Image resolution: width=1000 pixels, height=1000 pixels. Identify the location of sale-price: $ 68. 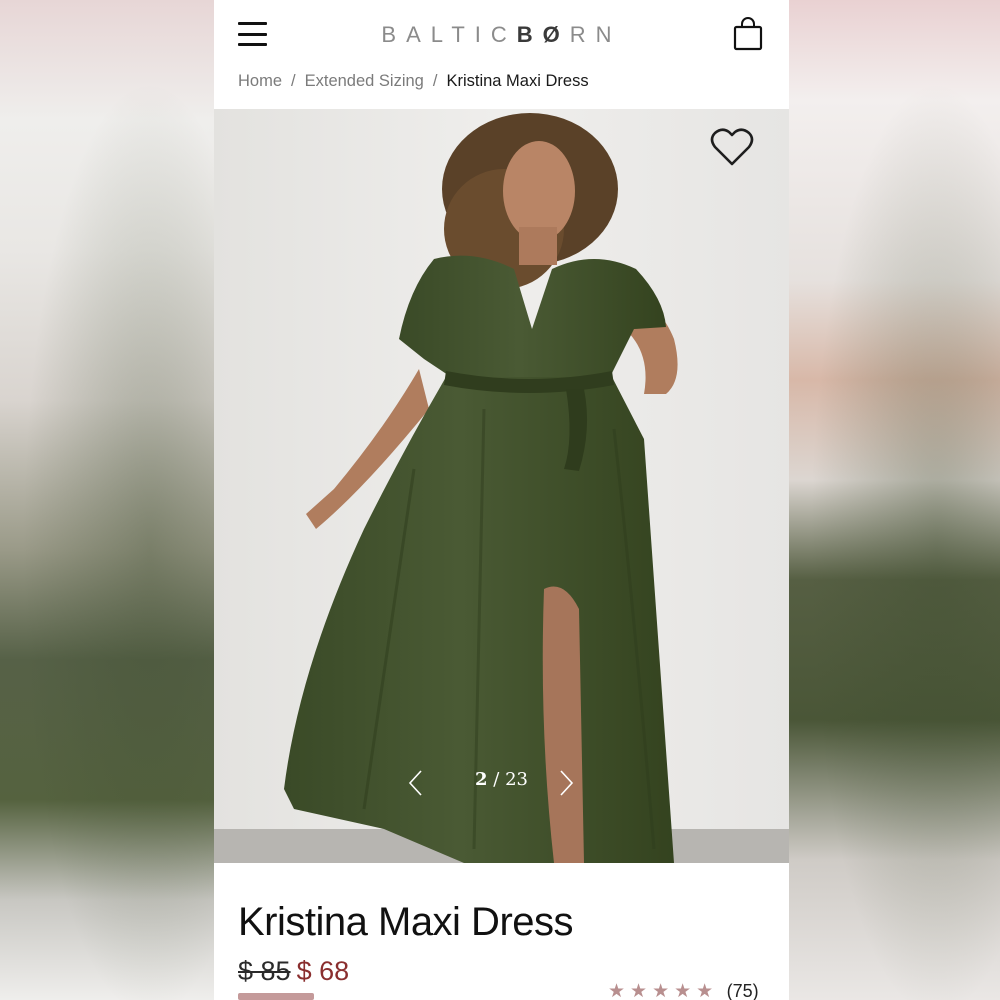
(323, 971).